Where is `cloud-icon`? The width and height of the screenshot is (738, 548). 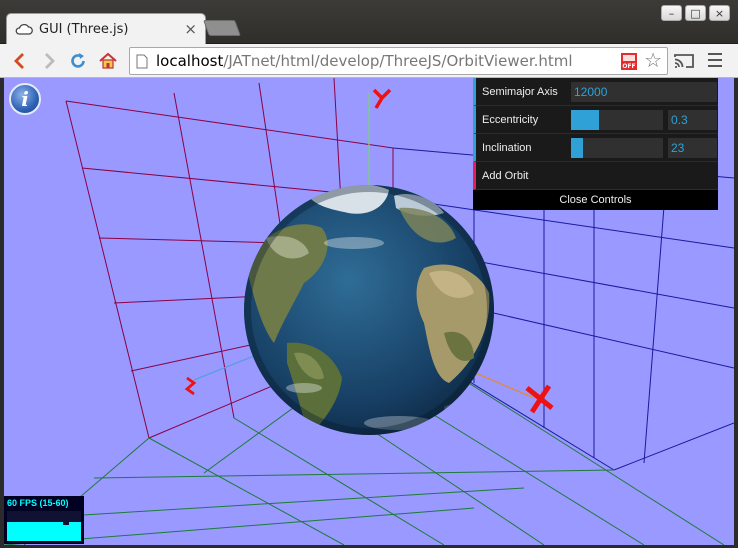
cloud-icon is located at coordinates (24, 29).